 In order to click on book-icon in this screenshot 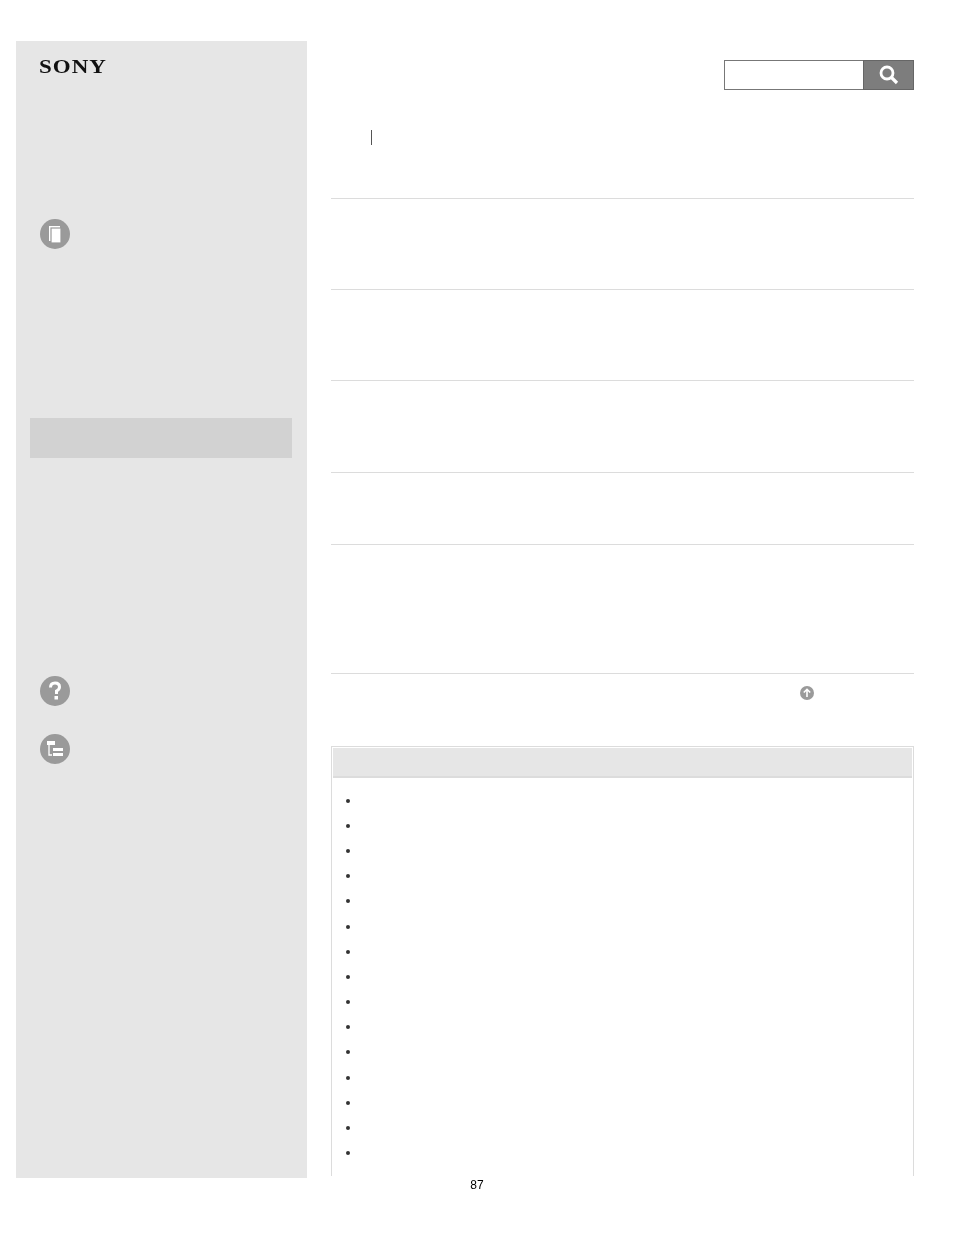, I will do `click(55, 234)`.